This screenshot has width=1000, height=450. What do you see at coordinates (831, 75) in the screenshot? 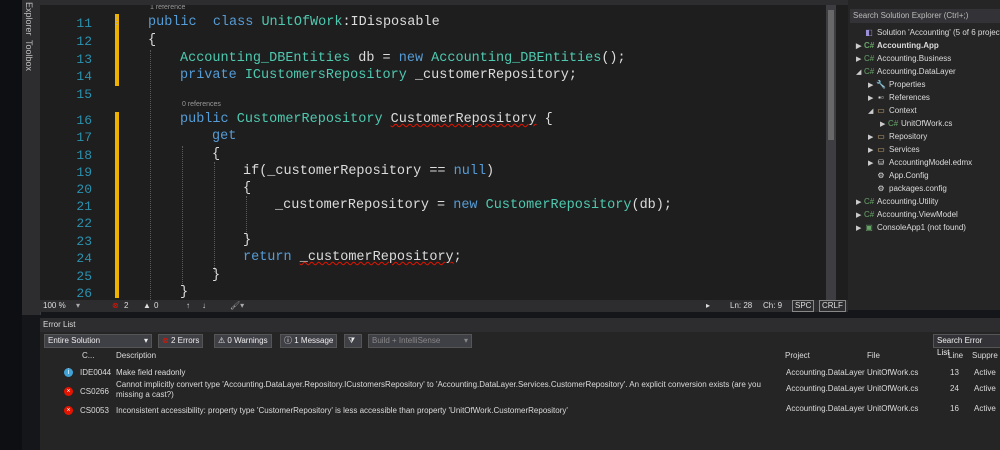
I see `scrollbar-thumb` at bounding box center [831, 75].